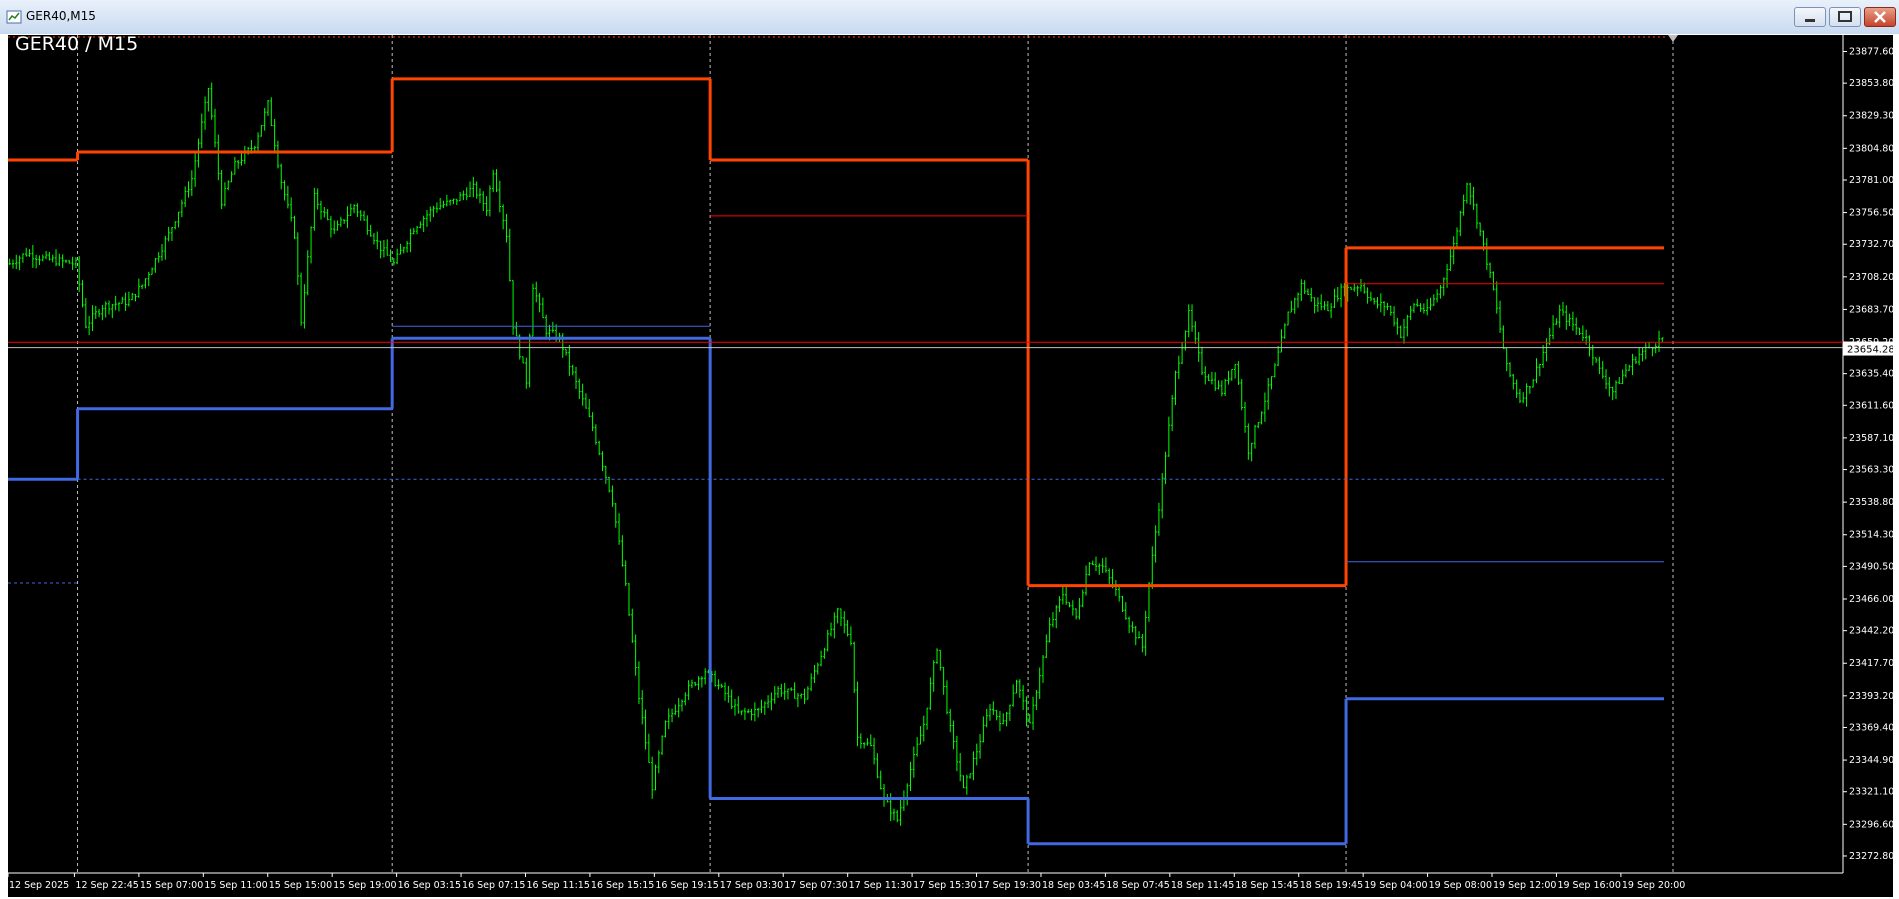  Describe the element at coordinates (1871, 51) in the screenshot. I see `price-tick-label: 23877.60` at that location.